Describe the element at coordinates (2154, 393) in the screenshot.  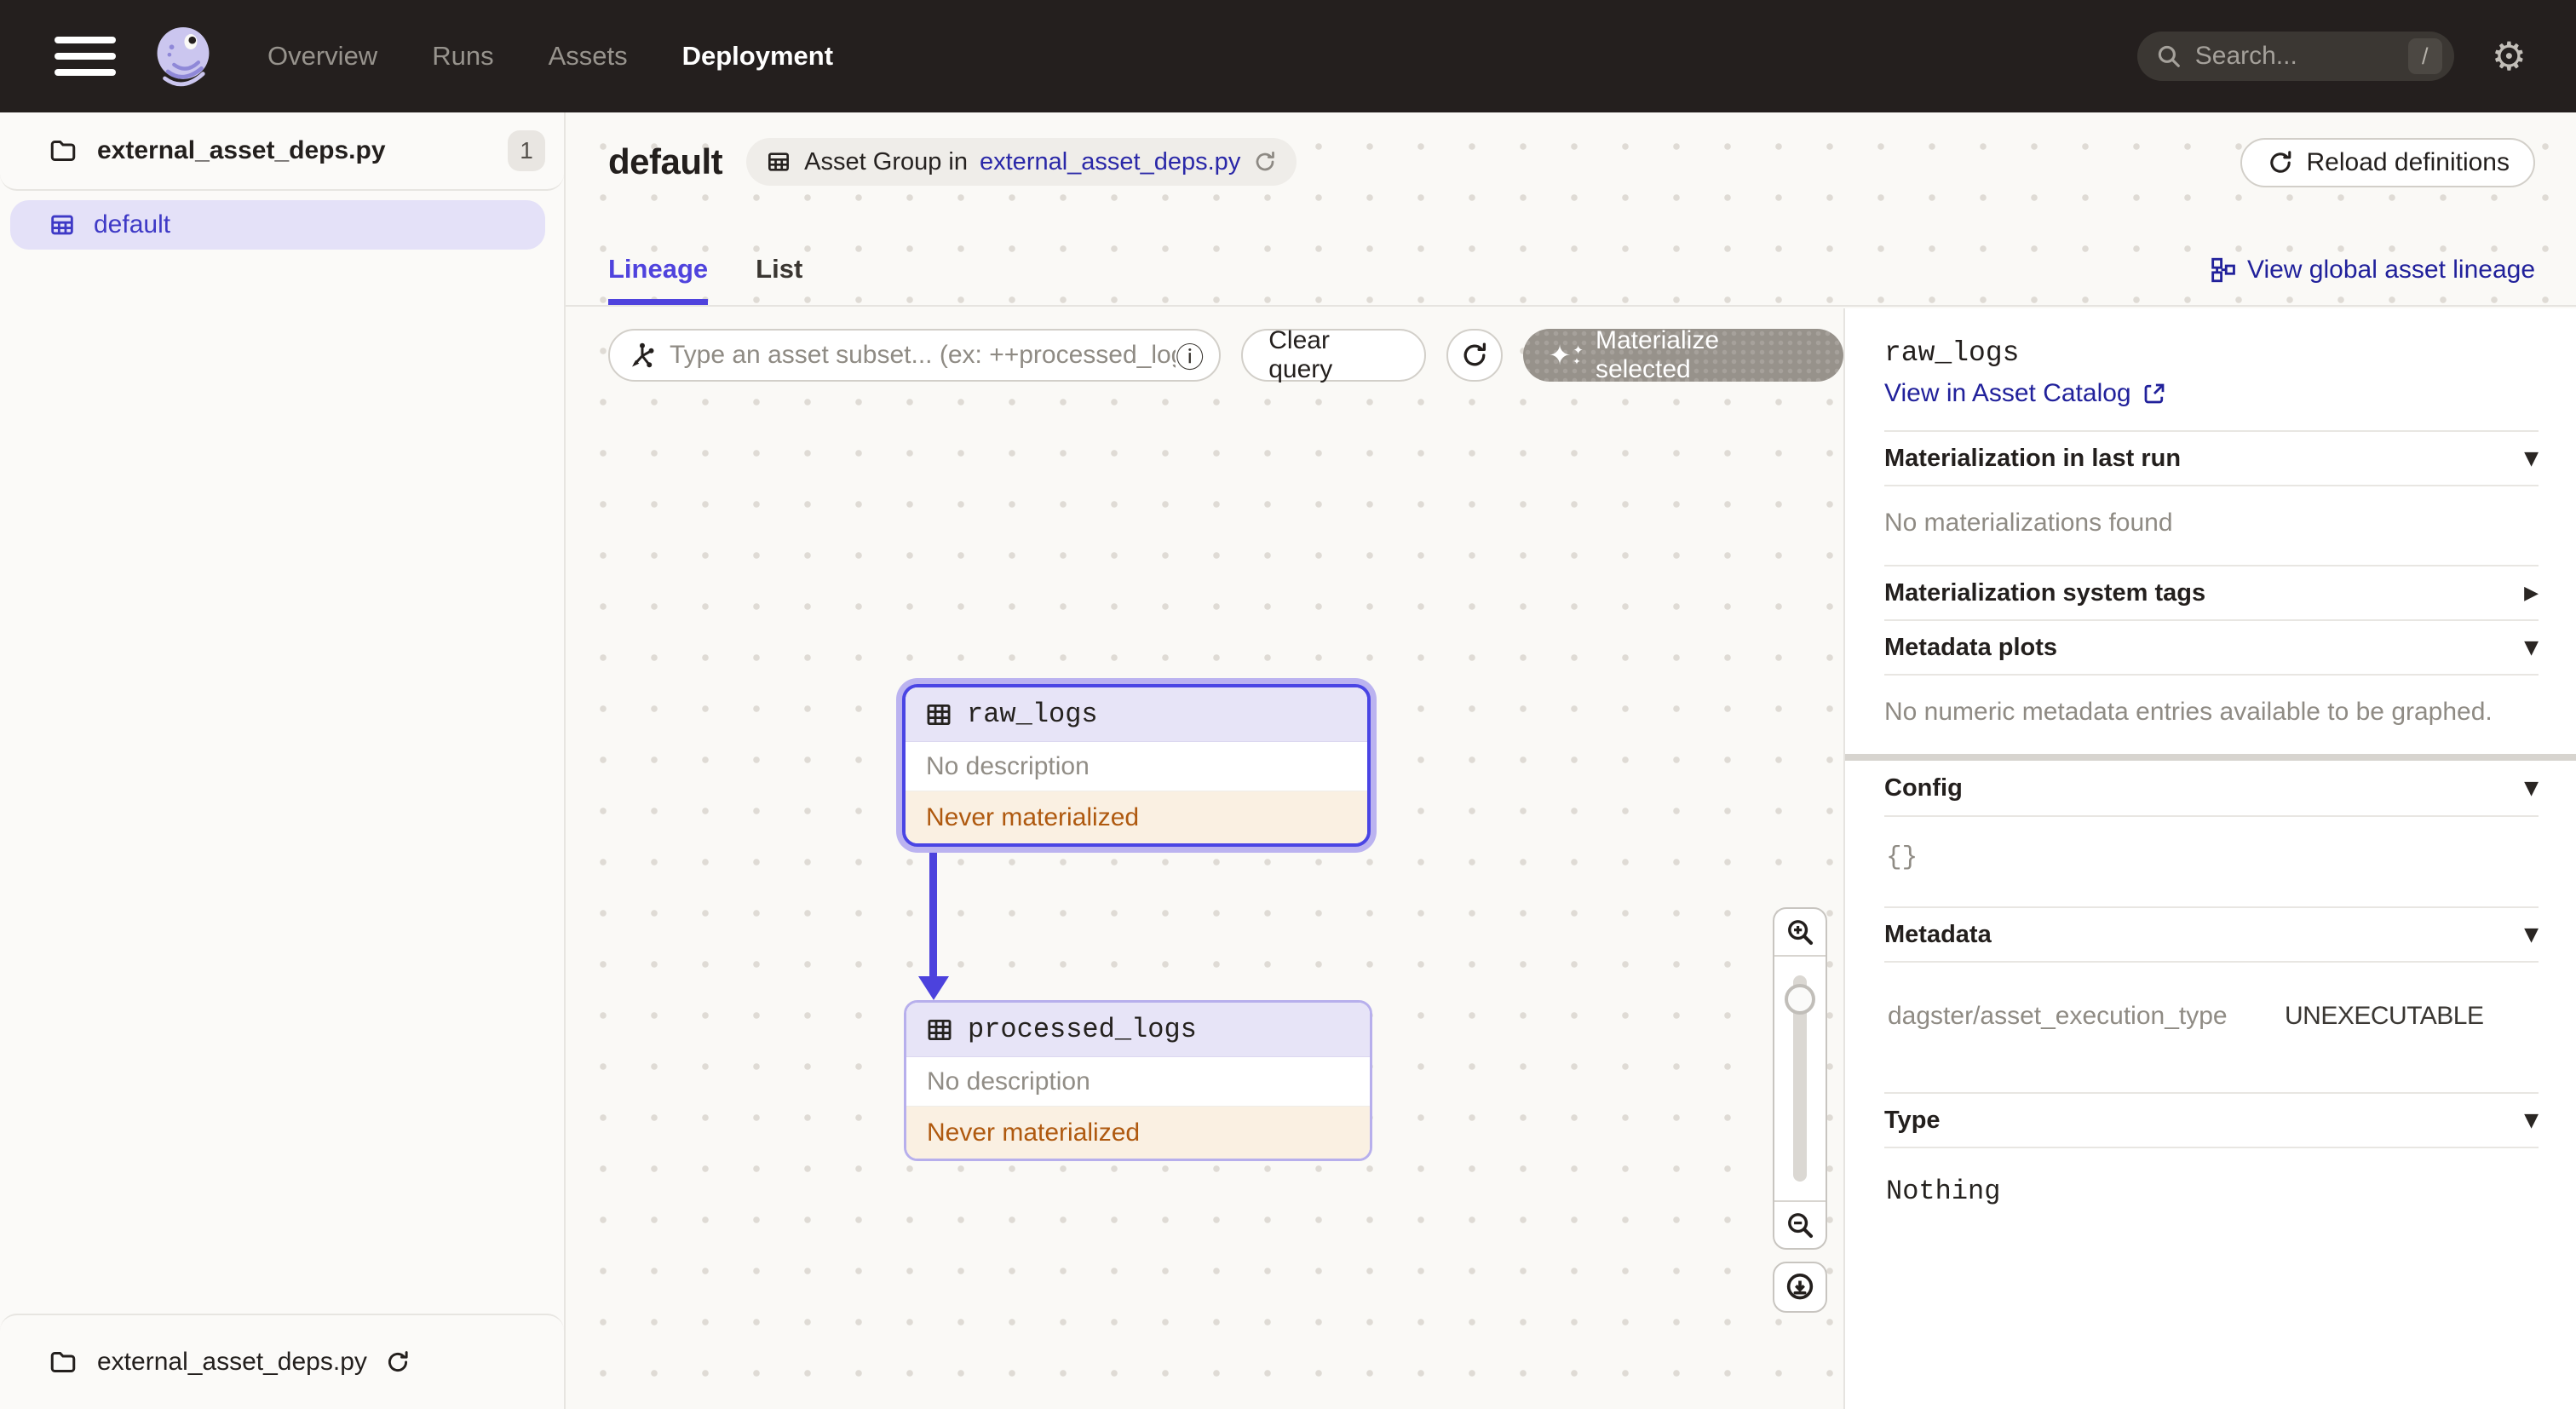
I see `external-link-icon` at that location.